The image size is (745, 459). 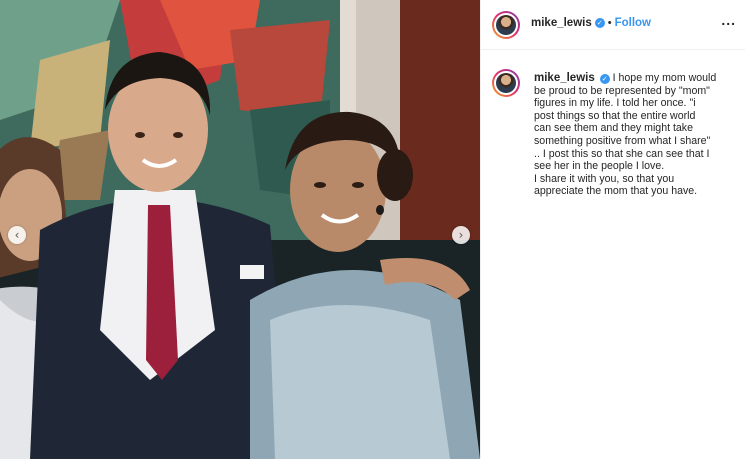 I want to click on caption-line-1: mike_lewis ✓ I hope my mom would, so click(x=636, y=78).